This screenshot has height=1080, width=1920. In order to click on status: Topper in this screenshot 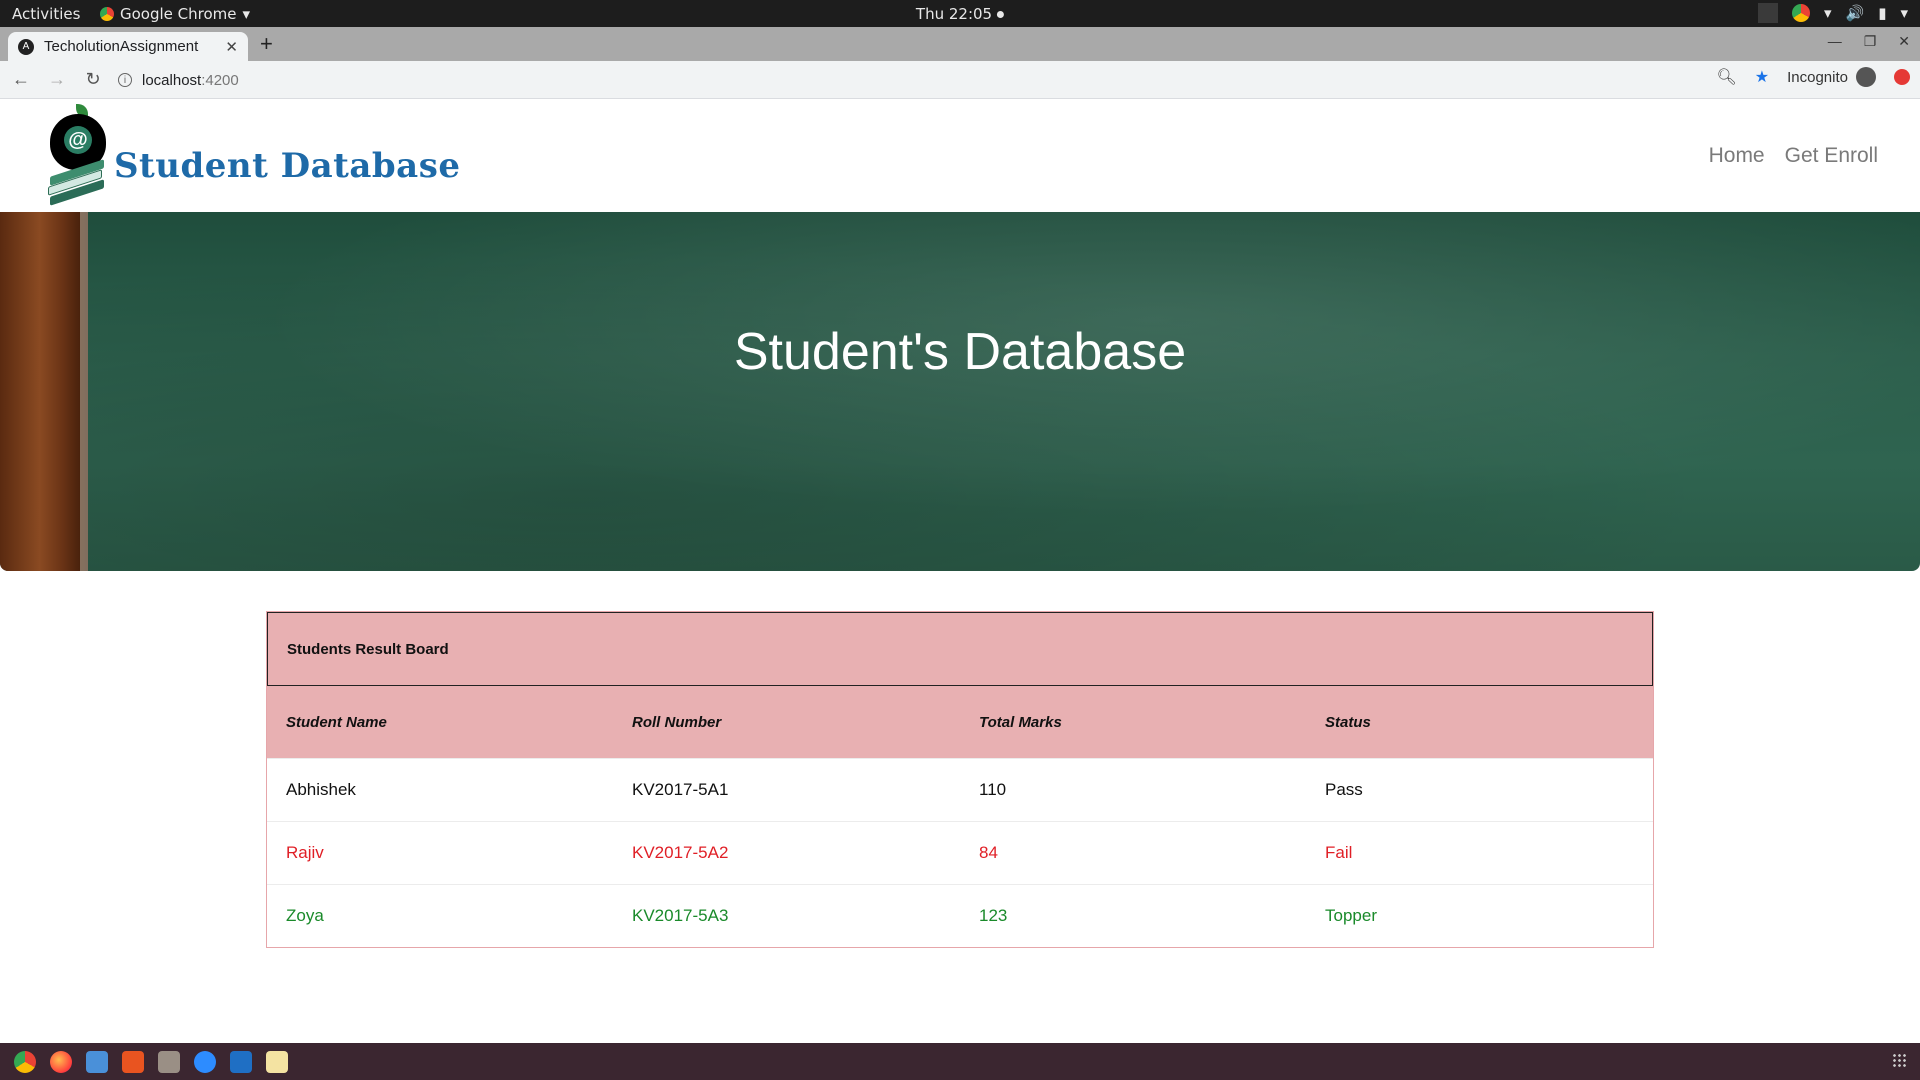, I will do `click(1351, 915)`.